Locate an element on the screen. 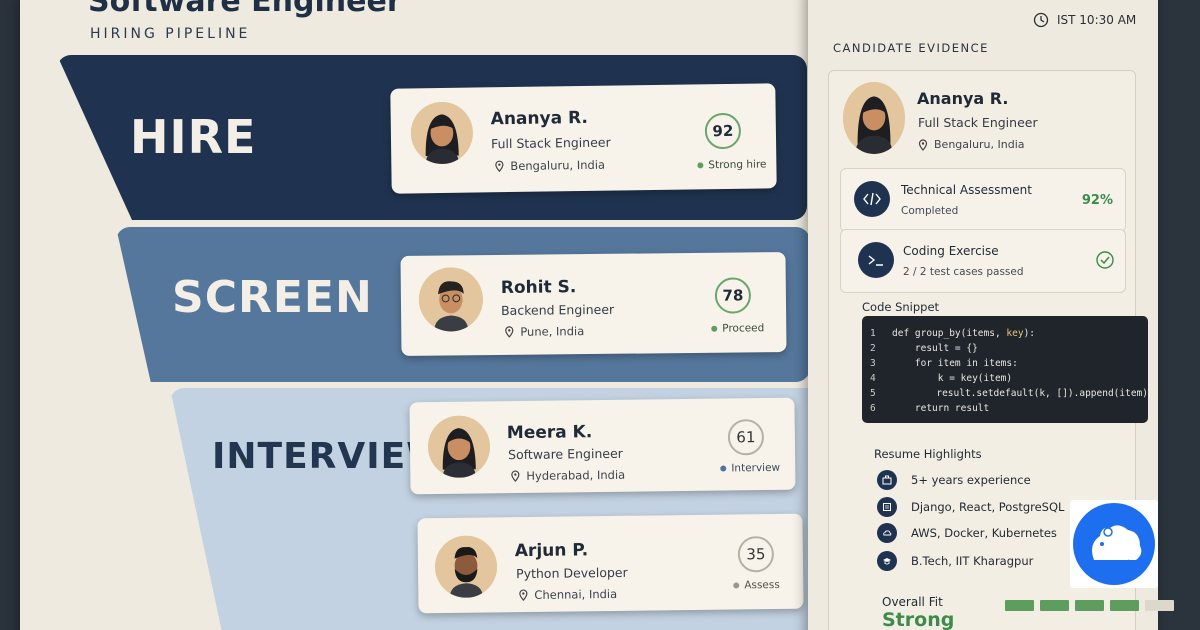  line-number: 4 is located at coordinates (873, 378).